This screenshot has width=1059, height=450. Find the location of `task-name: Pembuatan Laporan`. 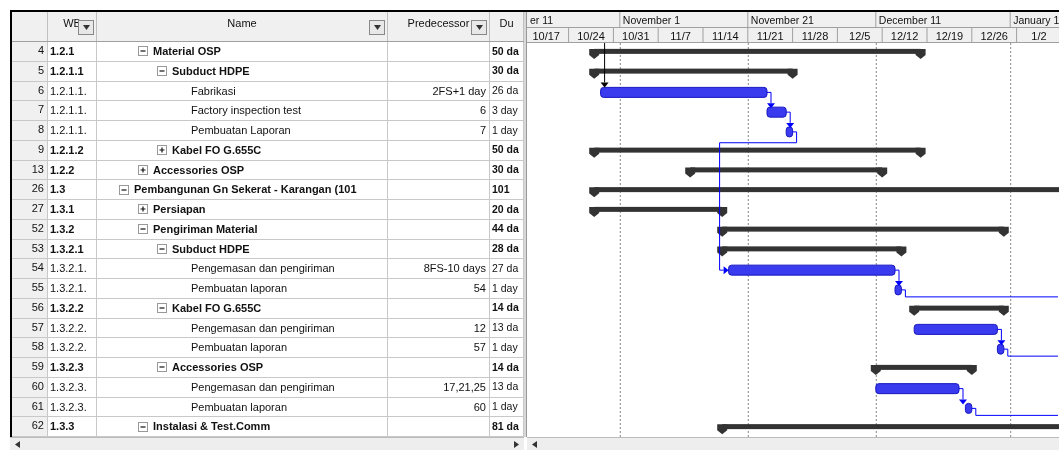

task-name: Pembuatan Laporan is located at coordinates (241, 131).